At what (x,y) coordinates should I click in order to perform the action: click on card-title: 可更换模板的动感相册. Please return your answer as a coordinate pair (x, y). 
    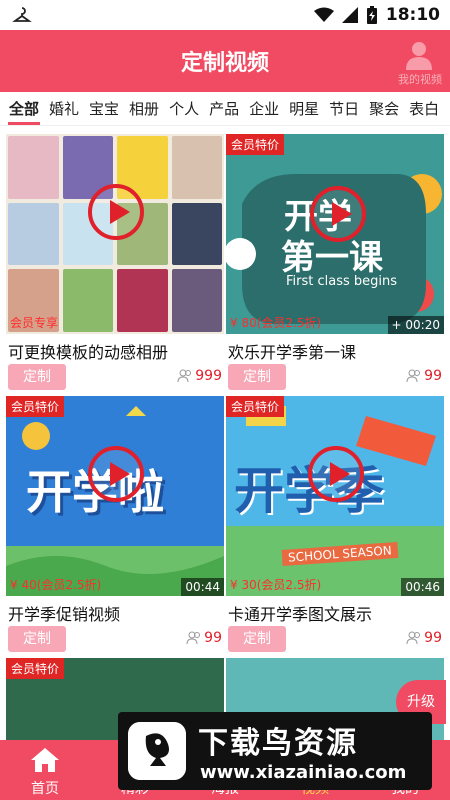
    Looking at the image, I should click on (88, 352).